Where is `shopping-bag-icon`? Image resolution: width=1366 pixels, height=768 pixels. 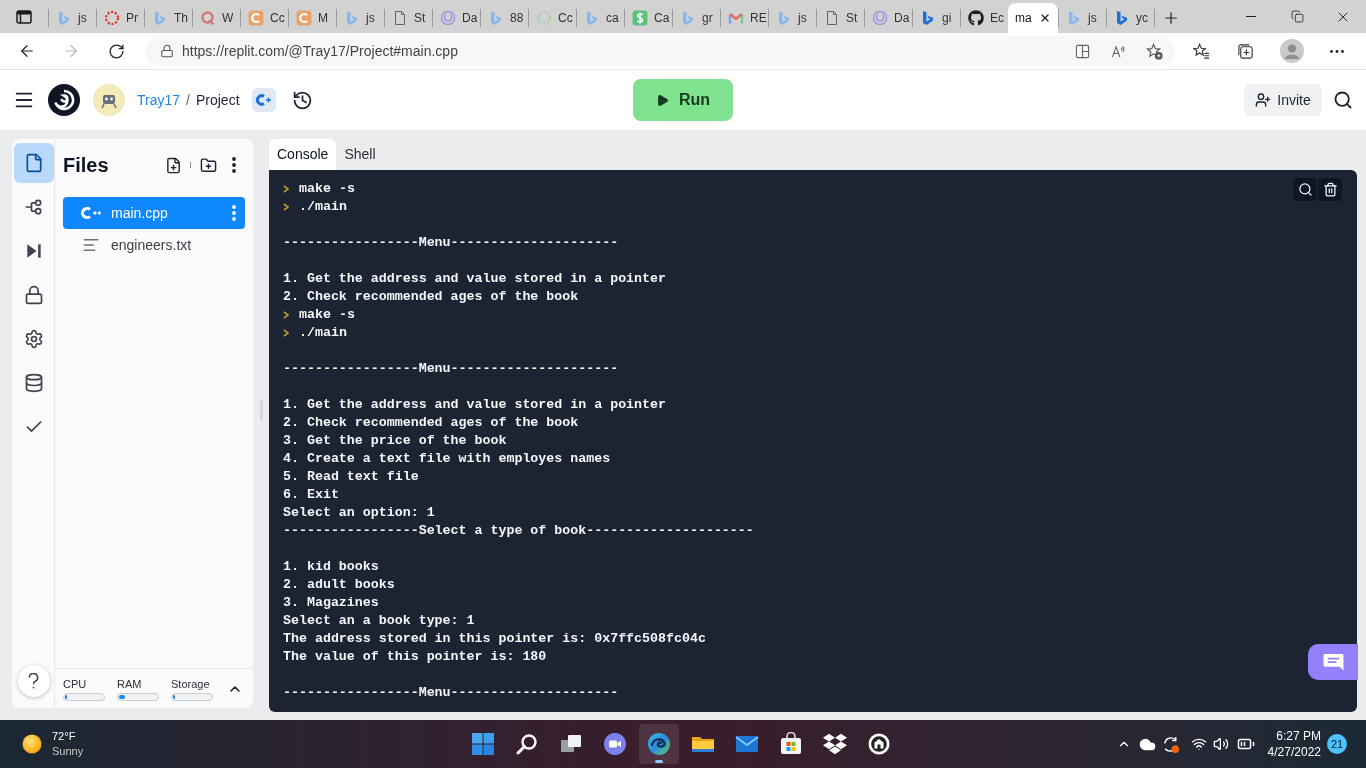 shopping-bag-icon is located at coordinates (791, 744).